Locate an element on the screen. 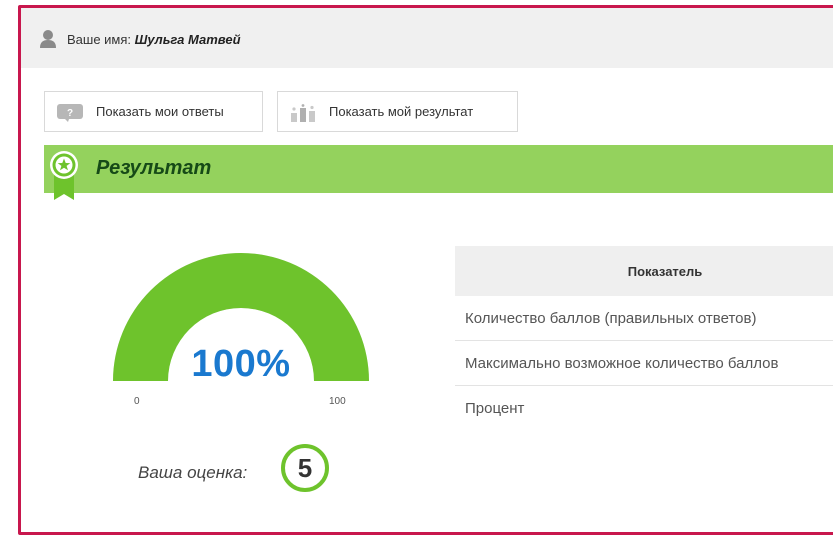 This screenshot has width=833, height=535. gauge-percent-value: 100% is located at coordinates (241, 364).